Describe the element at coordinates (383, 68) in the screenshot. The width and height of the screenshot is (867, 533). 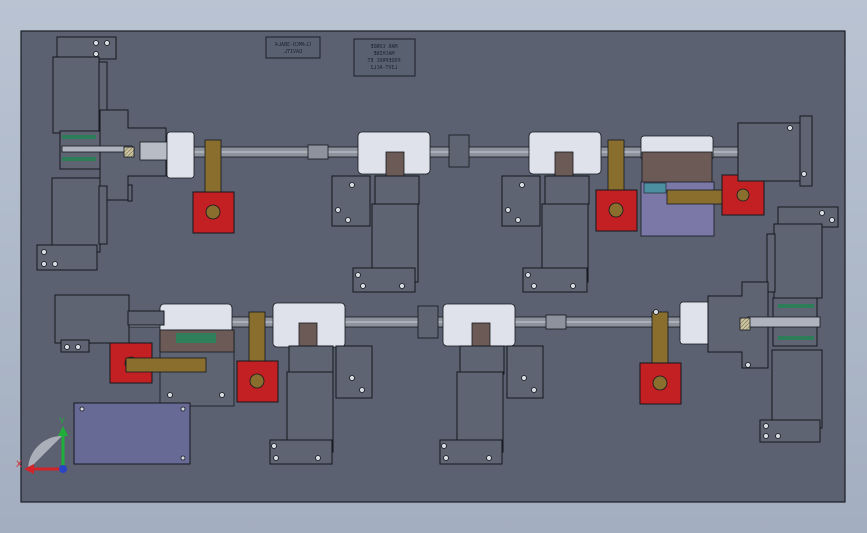
I see `nameplate-right-line4: L3VT-ACL2` at that location.